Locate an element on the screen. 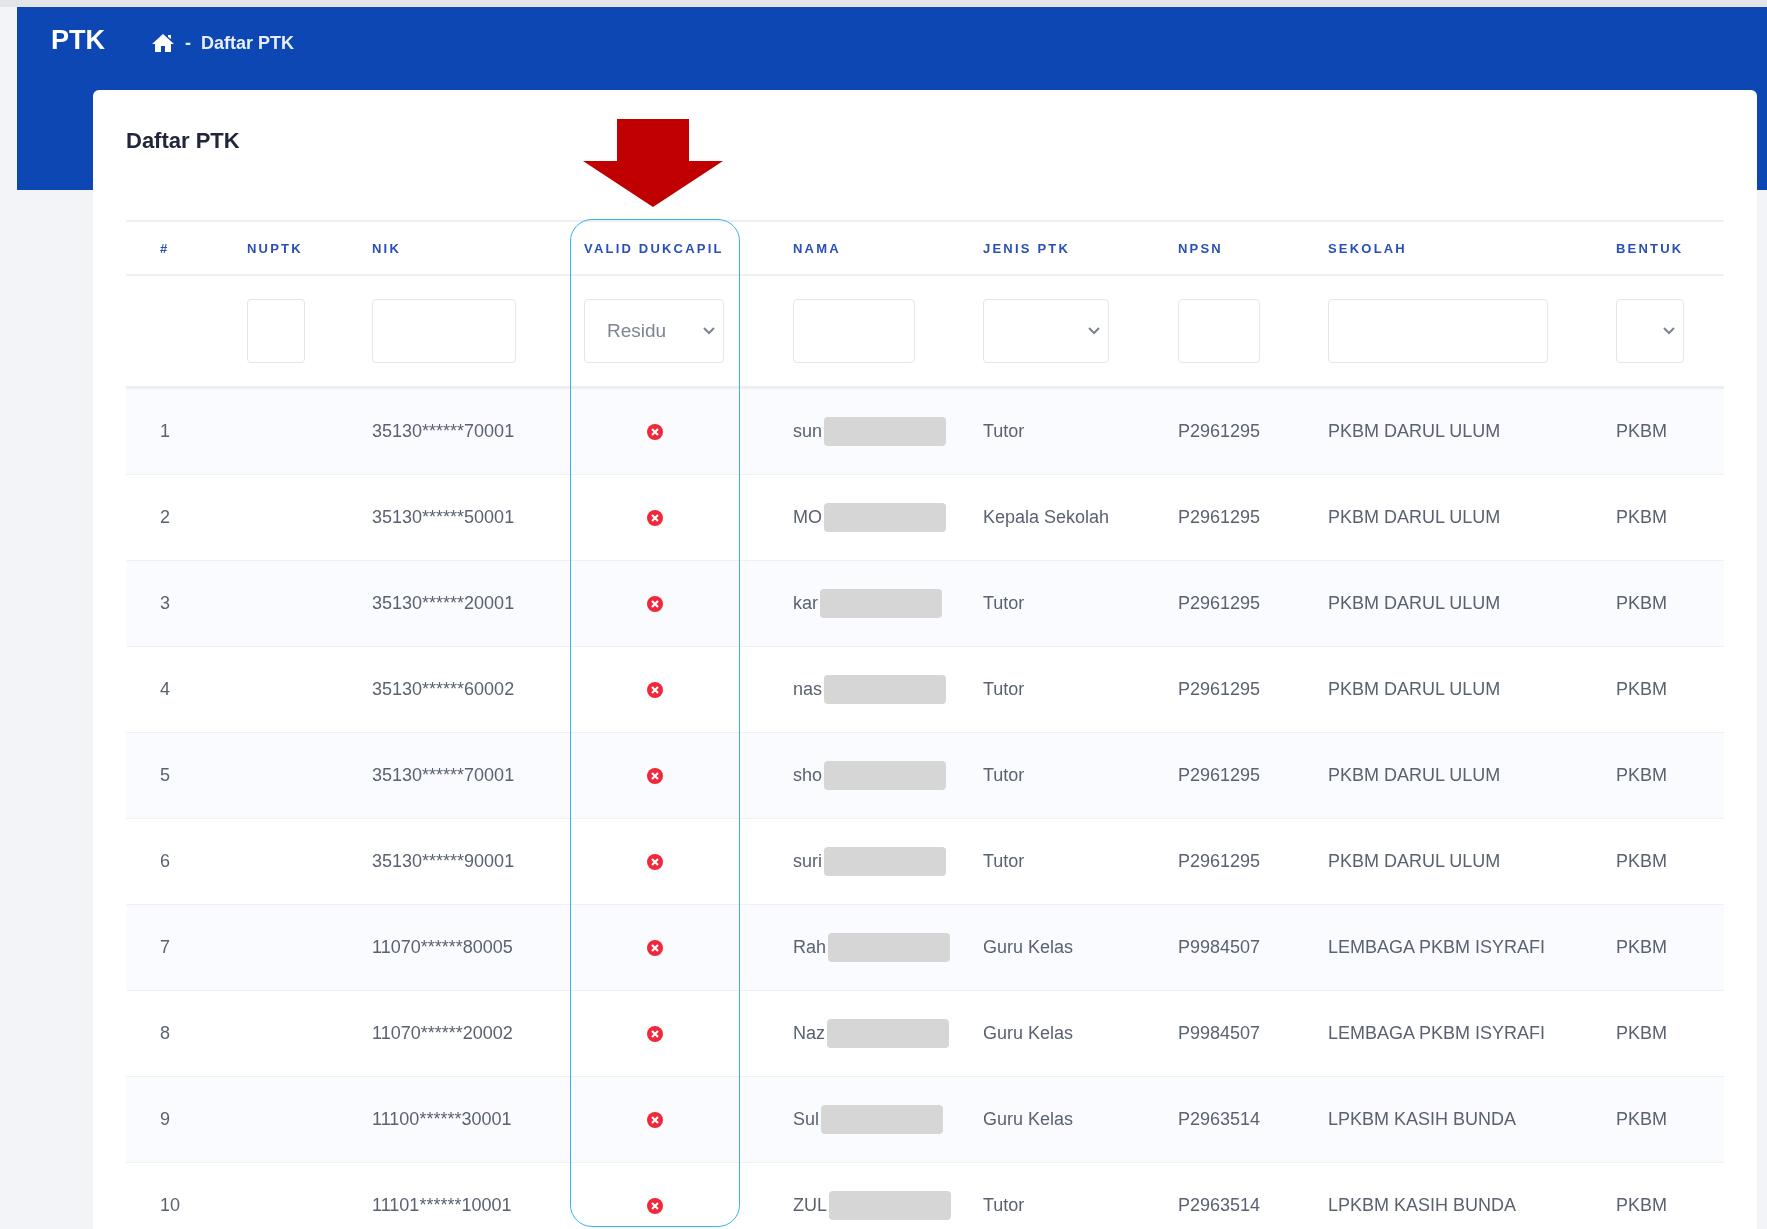  column-header: NAMA is located at coordinates (817, 248).